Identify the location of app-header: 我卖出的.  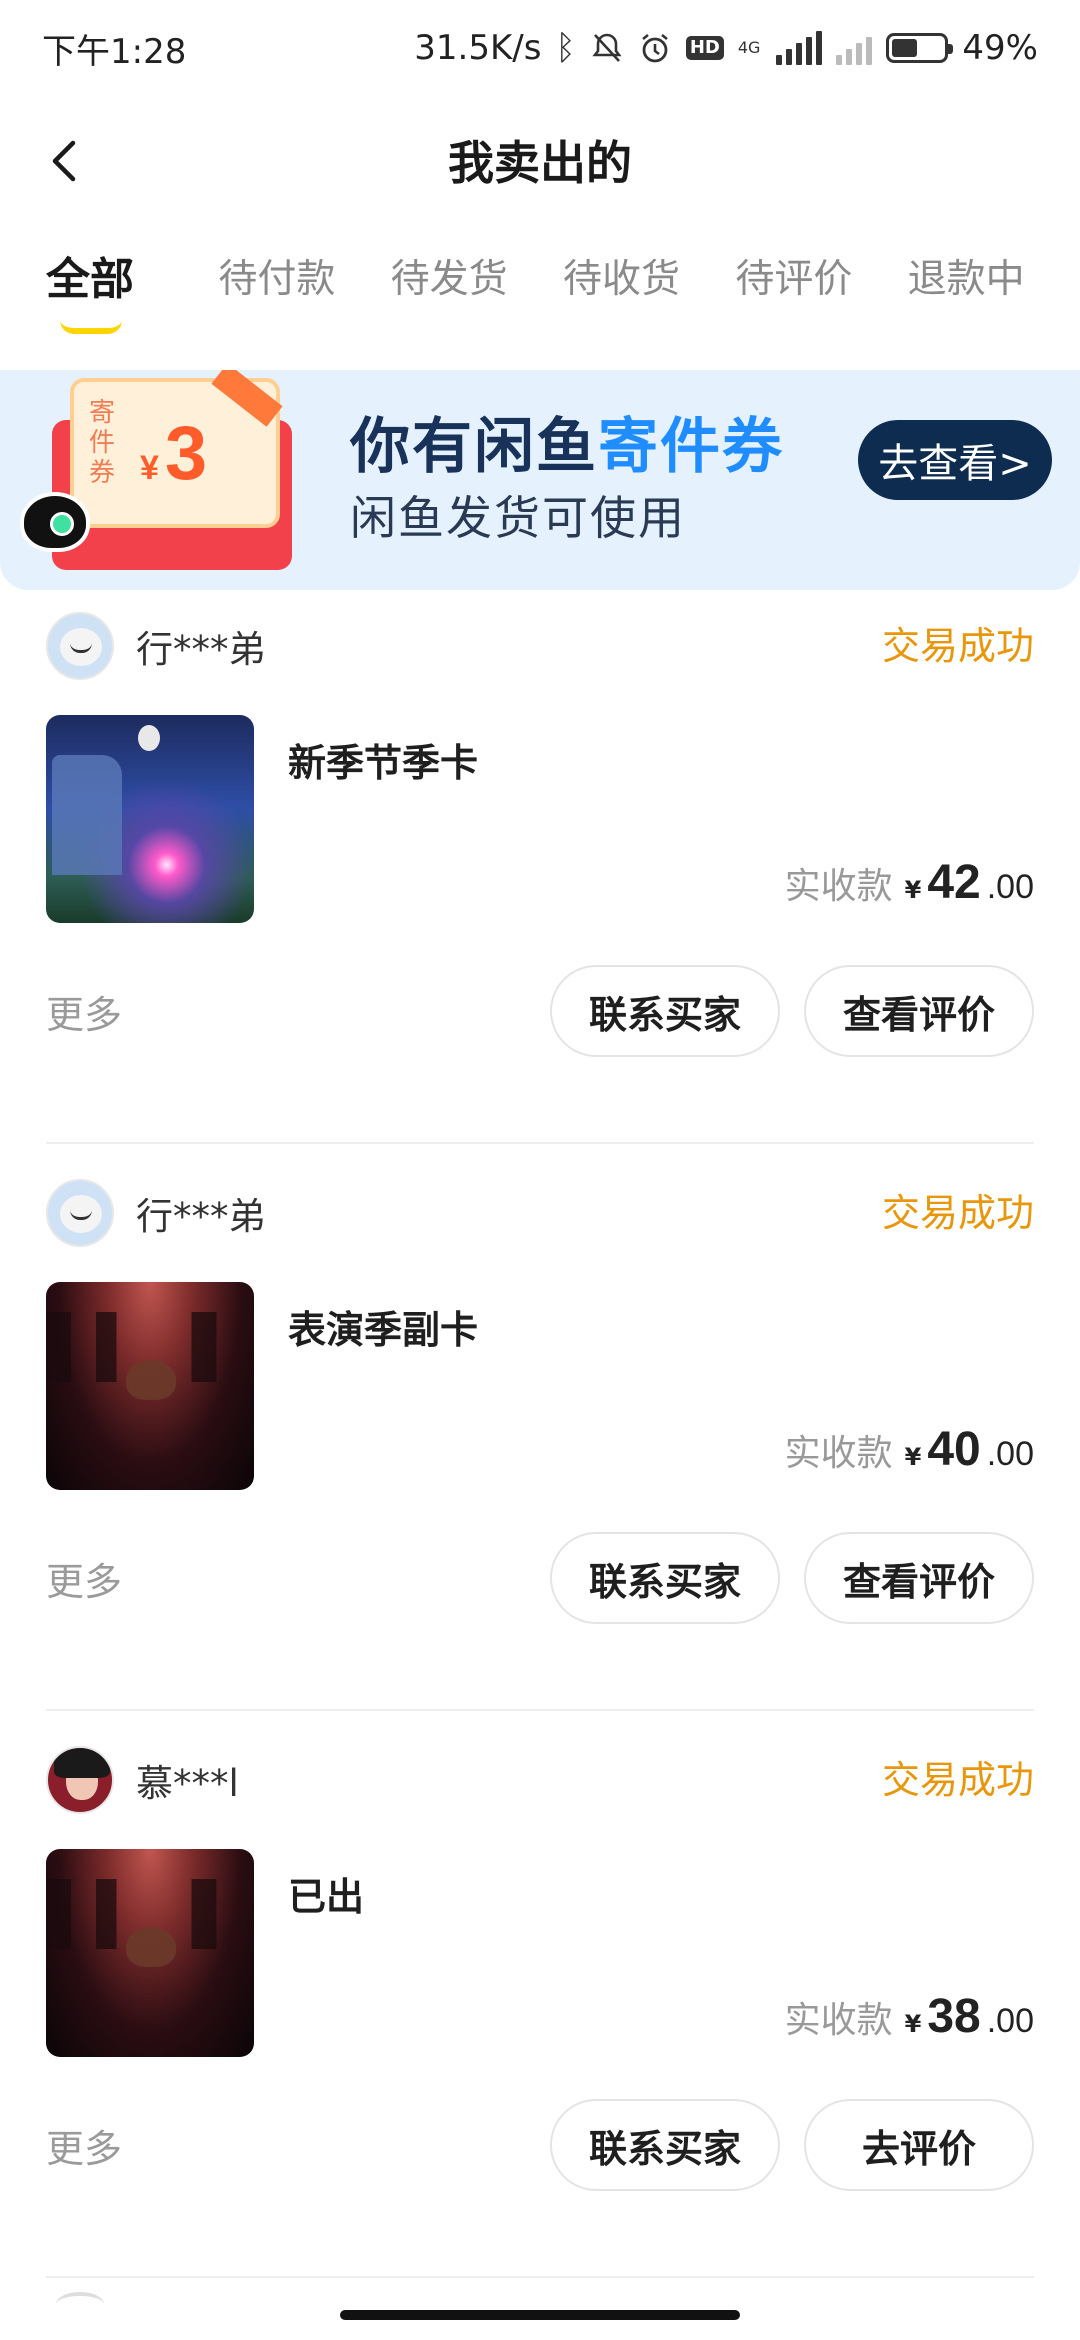
(540, 160).